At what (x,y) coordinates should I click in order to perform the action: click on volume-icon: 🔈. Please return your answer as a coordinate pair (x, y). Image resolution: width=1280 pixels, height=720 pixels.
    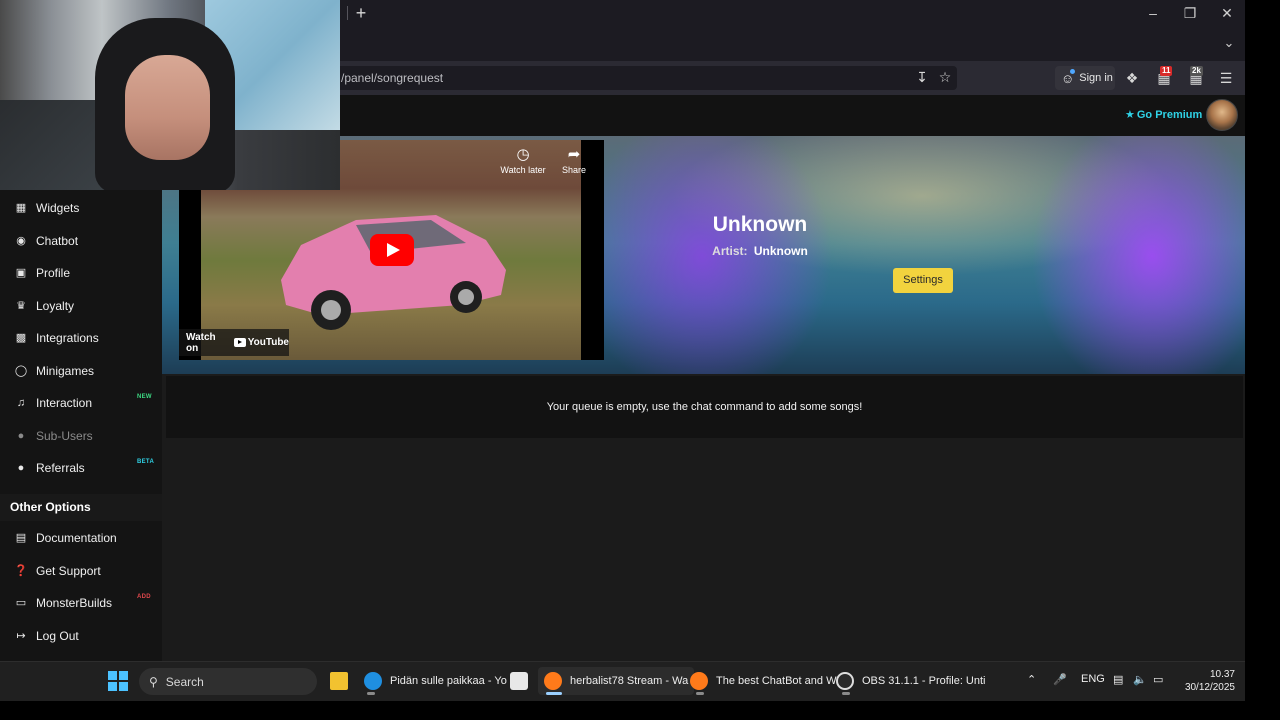
    Looking at the image, I should click on (1140, 679).